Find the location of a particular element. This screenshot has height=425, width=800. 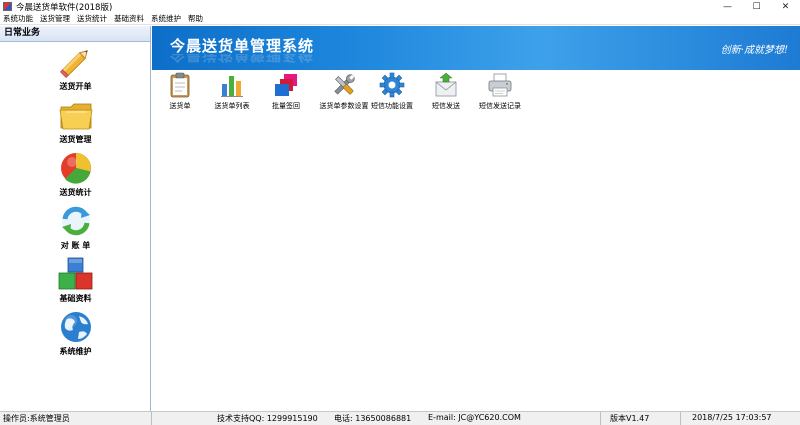

sidebar-item-label: 系统维护 is located at coordinates (75, 351).